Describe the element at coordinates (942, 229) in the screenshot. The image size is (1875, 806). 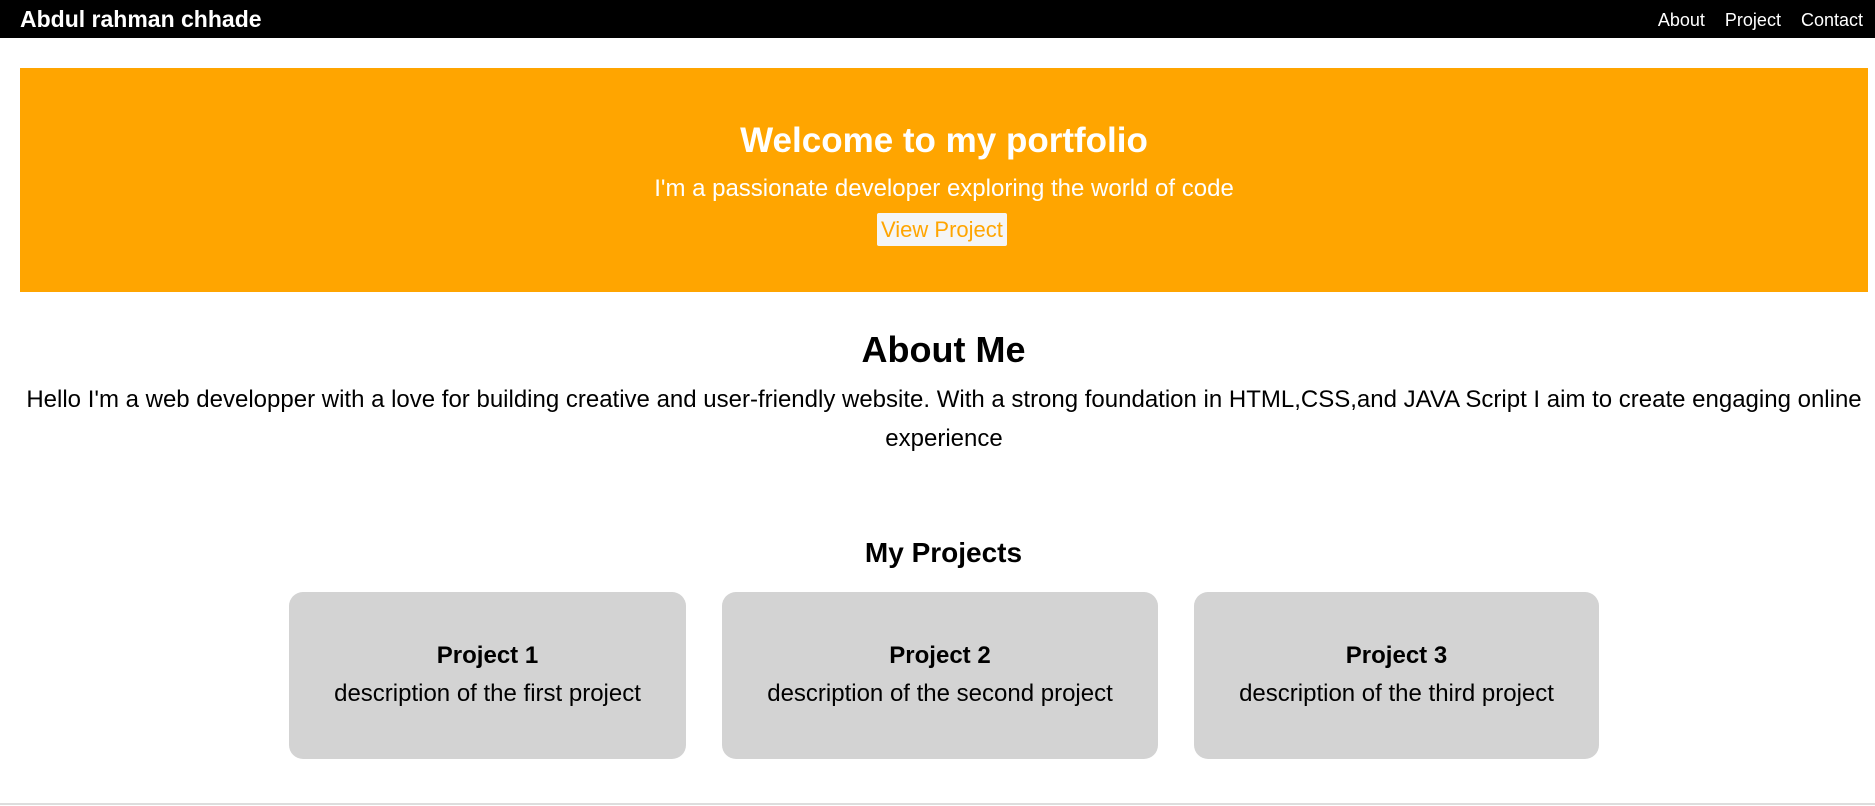
I see `view-project-button: View Project` at that location.